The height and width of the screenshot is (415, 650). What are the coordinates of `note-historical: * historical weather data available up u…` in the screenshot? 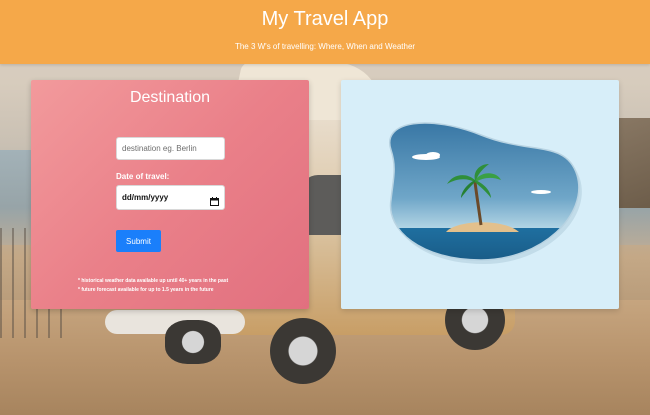 It's located at (153, 281).